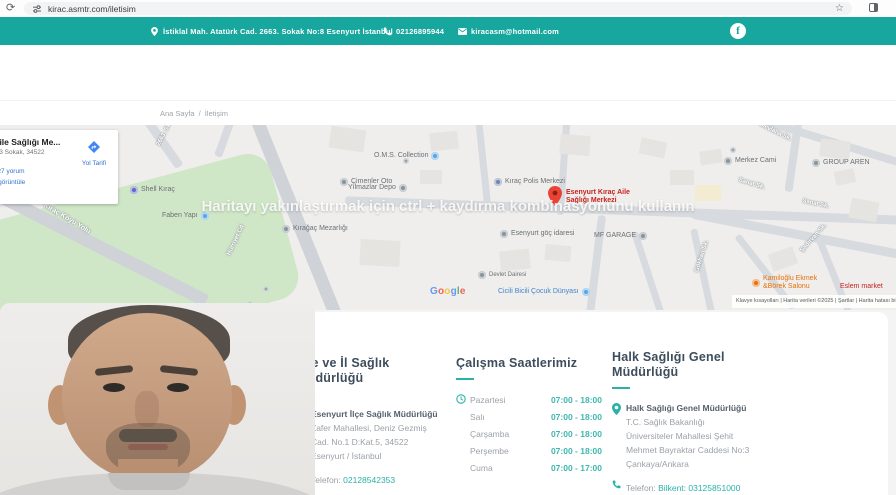  What do you see at coordinates (529, 182) in the screenshot?
I see `map-poi-label: Kıraç Polis Merkezi` at bounding box center [529, 182].